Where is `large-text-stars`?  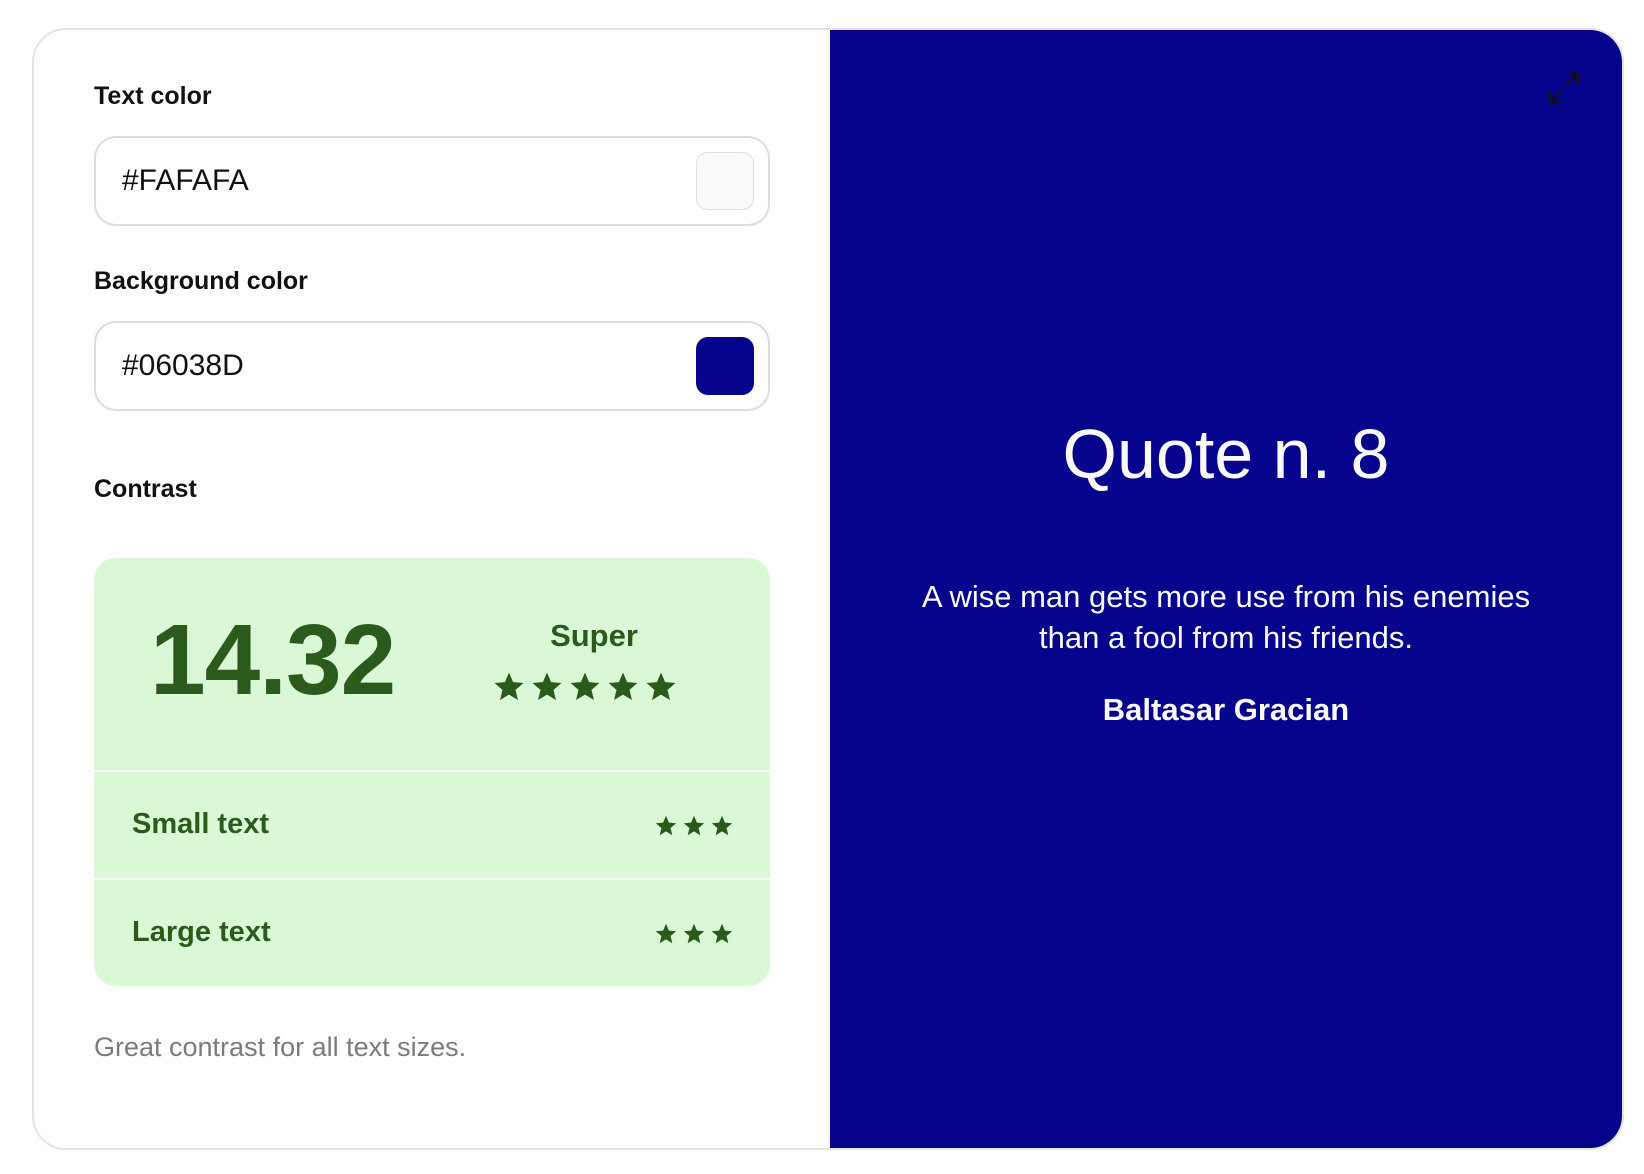
large-text-stars is located at coordinates (694, 934).